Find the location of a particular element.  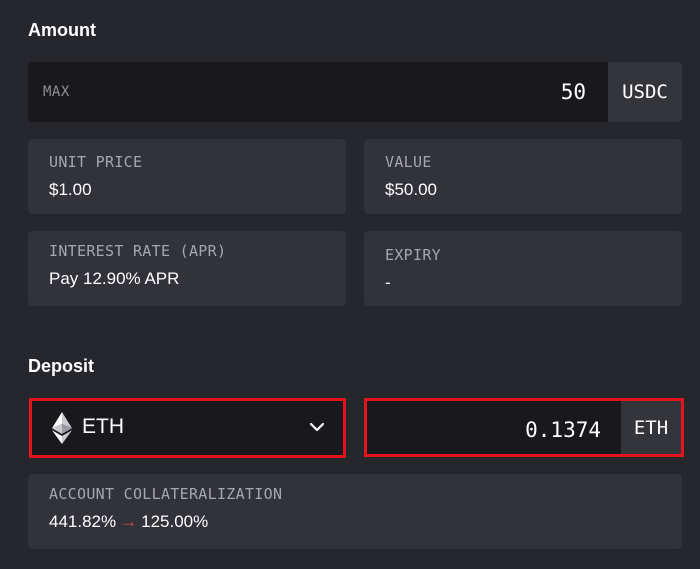

deposit-amount-input: 0.1374 ETH is located at coordinates (524, 427).